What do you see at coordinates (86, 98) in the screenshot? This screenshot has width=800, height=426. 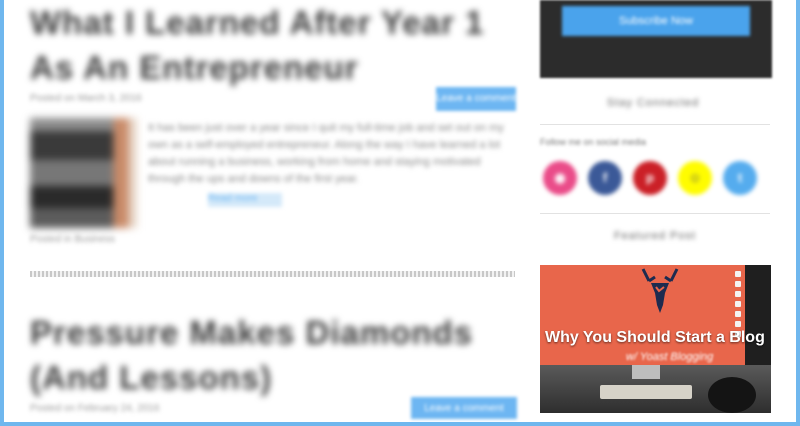 I see `post-meta-1: Posted on March 3, 2016` at bounding box center [86, 98].